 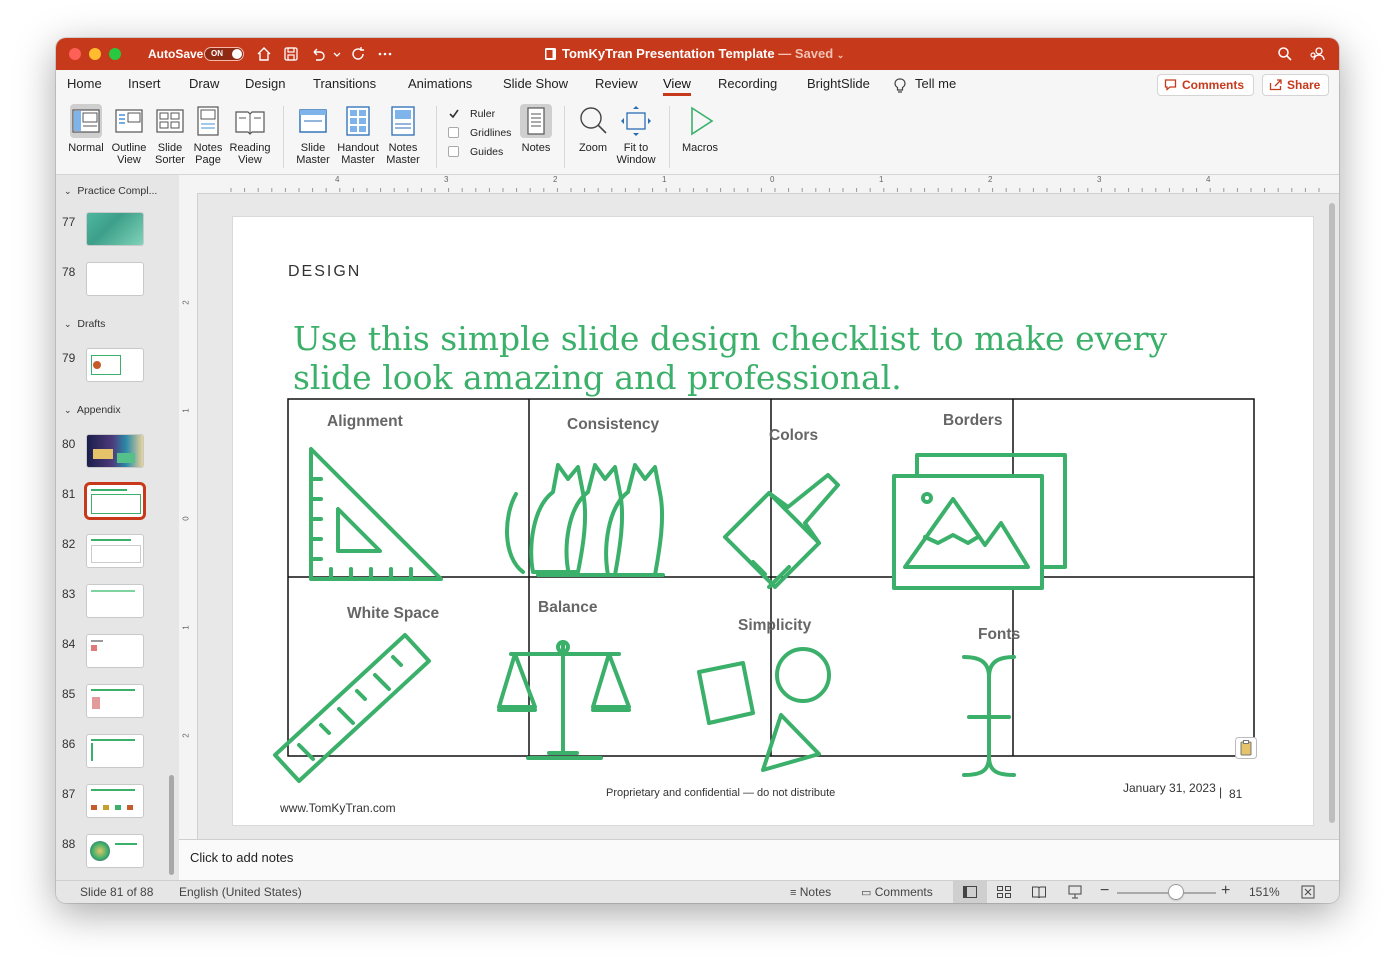 I want to click on ruler-ticks, so click(x=775, y=190).